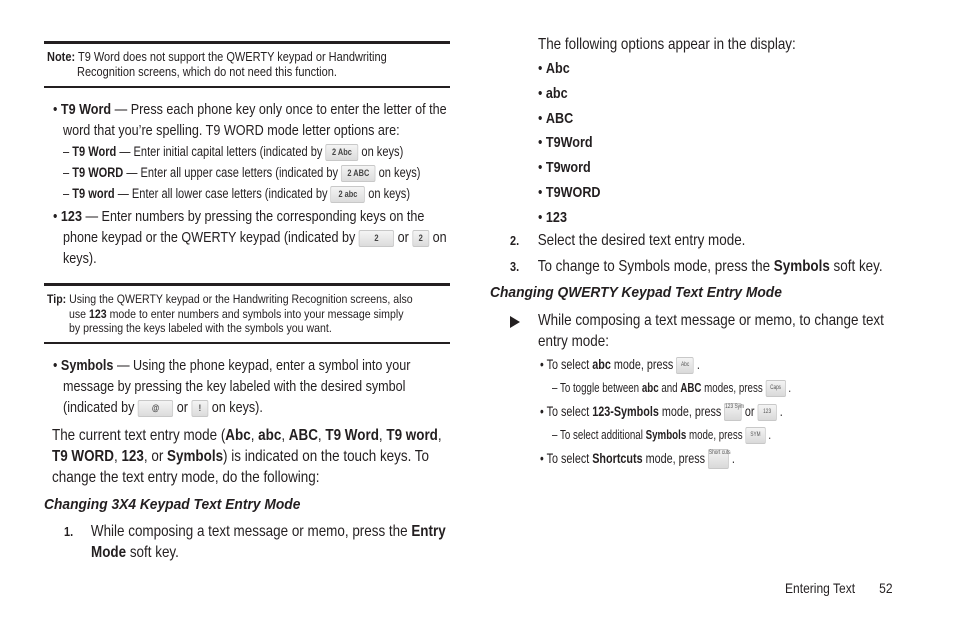  Describe the element at coordinates (71, 216) in the screenshot. I see `numeric-term: 123` at that location.